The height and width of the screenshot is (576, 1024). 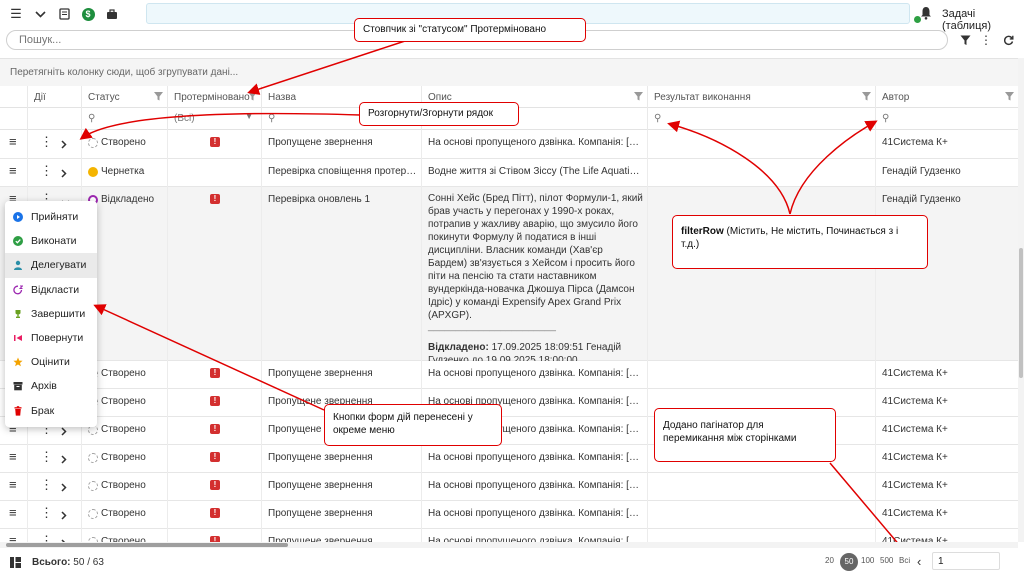 What do you see at coordinates (904, 560) in the screenshot?
I see `page-size-option: Всі` at bounding box center [904, 560].